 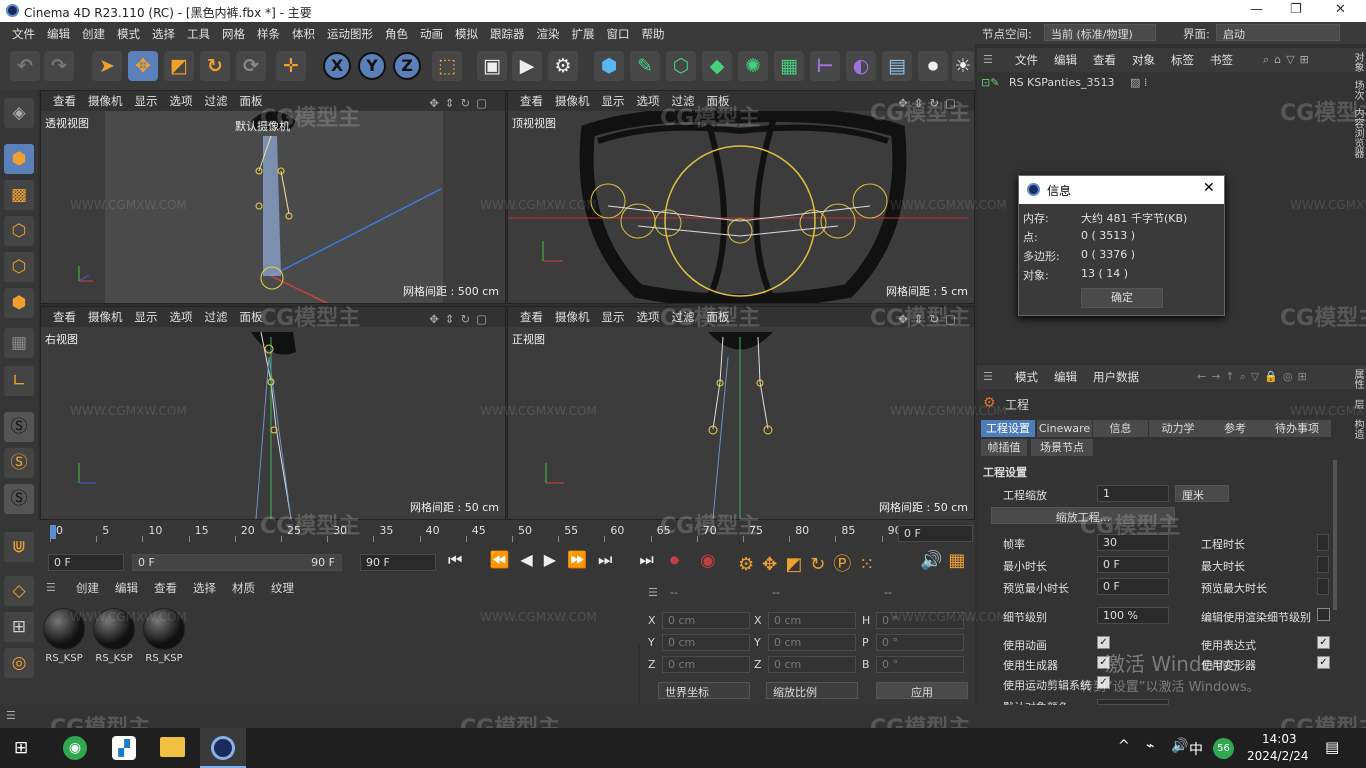 I want to click on redo-icon: ↷, so click(x=59, y=66).